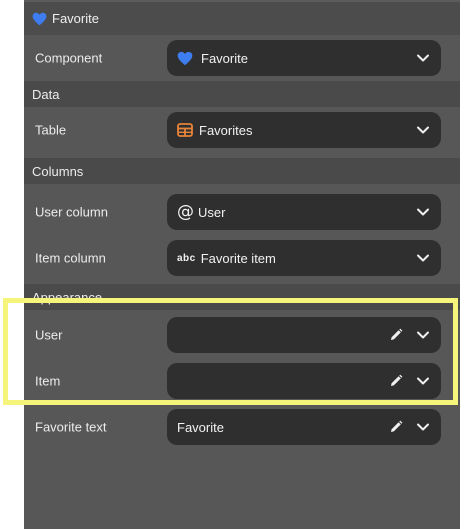 The image size is (464, 529). Describe the element at coordinates (304, 258) in the screenshot. I see `item-column-dropdown: abc Favorite item` at that location.